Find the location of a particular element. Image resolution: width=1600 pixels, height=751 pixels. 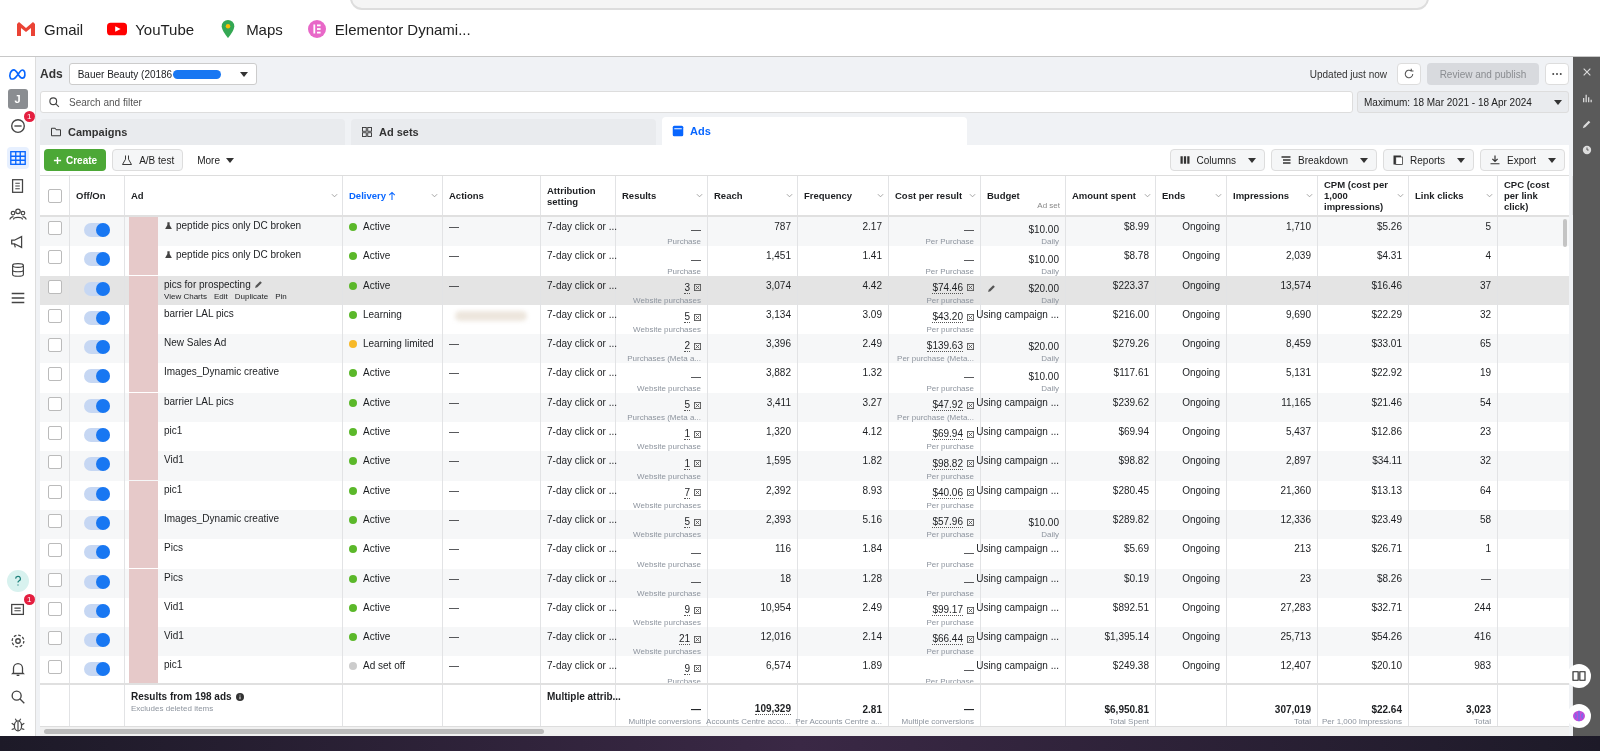

tab: Ads is located at coordinates (814, 131).